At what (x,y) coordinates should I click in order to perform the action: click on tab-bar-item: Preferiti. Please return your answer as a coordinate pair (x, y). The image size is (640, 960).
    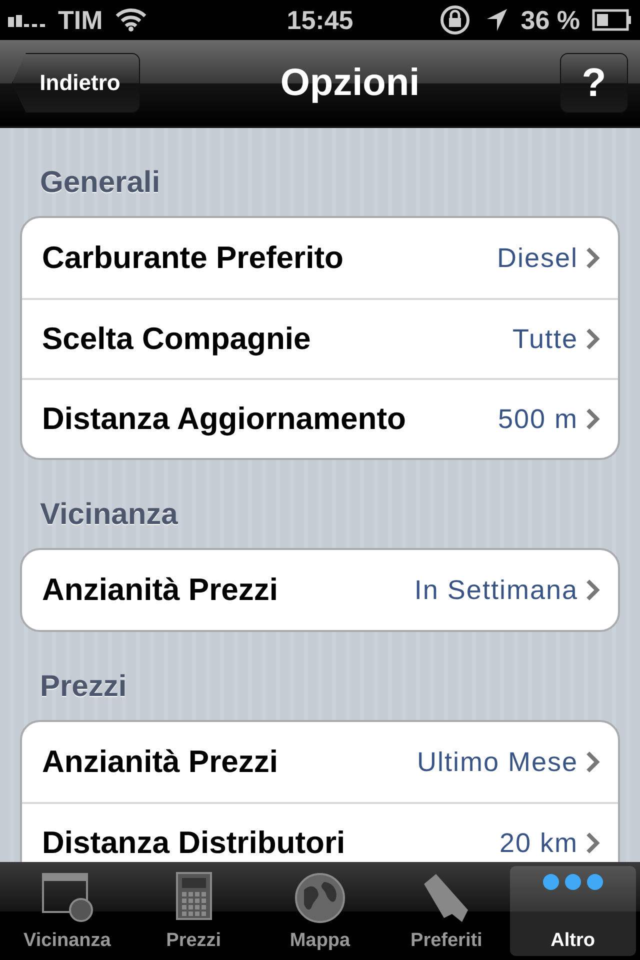
    Looking at the image, I should click on (446, 911).